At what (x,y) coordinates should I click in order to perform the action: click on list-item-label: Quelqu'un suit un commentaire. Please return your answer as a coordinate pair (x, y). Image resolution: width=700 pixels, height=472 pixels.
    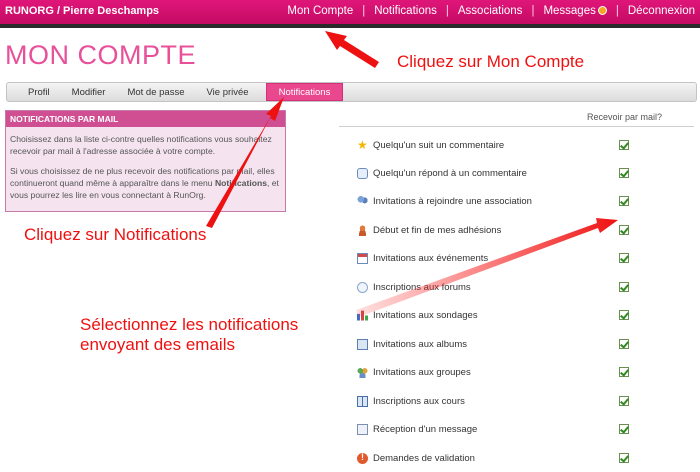
    Looking at the image, I should click on (439, 145).